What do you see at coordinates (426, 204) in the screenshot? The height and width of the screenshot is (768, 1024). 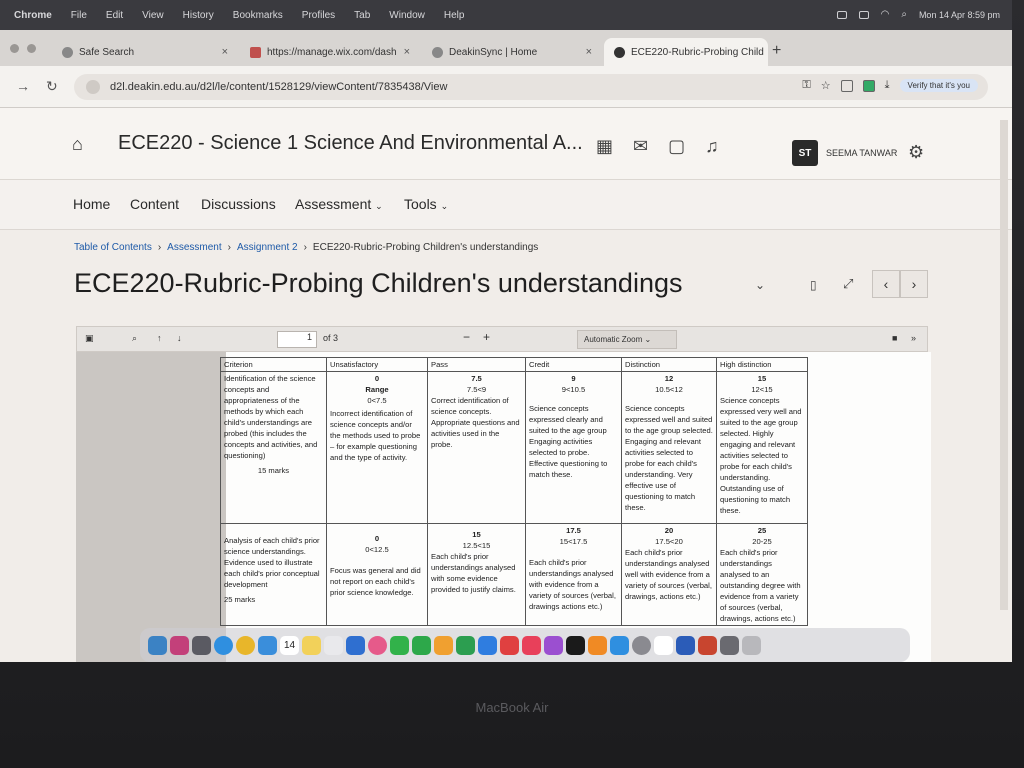 I see `nav-tools: Tools ⌄` at bounding box center [426, 204].